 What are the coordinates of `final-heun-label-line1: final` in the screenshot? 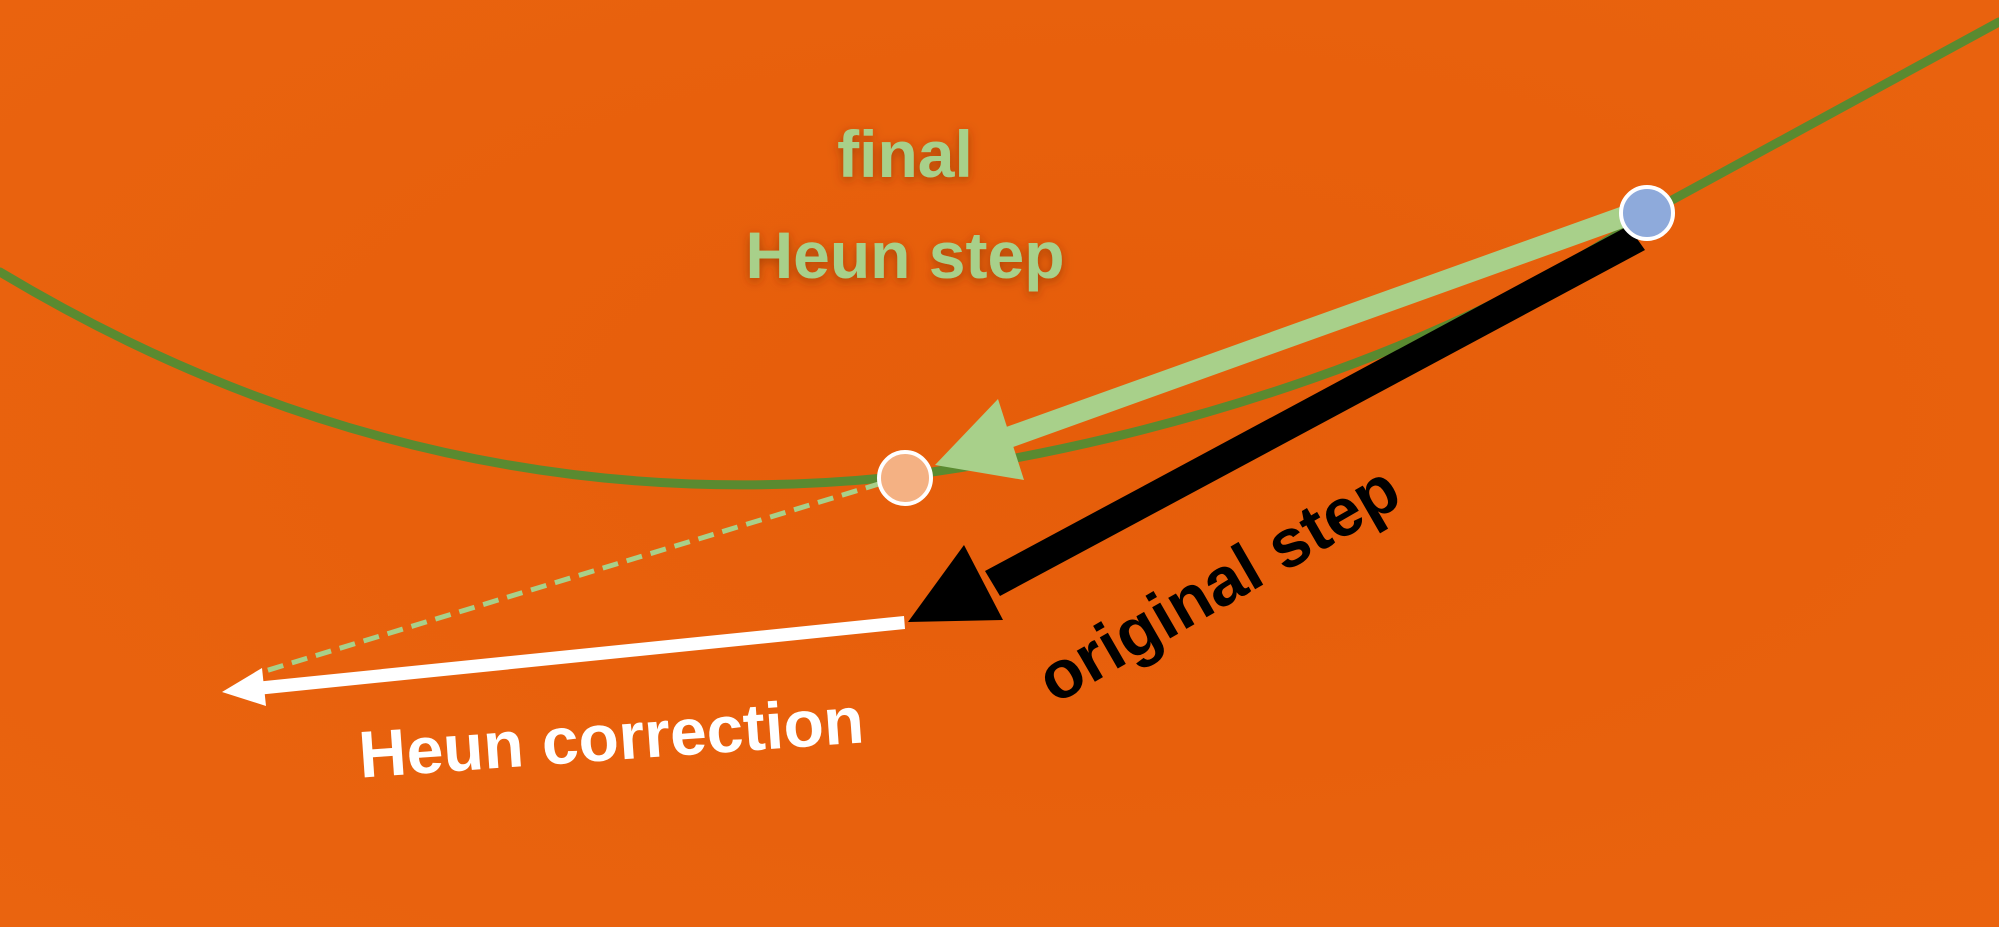 It's located at (905, 154).